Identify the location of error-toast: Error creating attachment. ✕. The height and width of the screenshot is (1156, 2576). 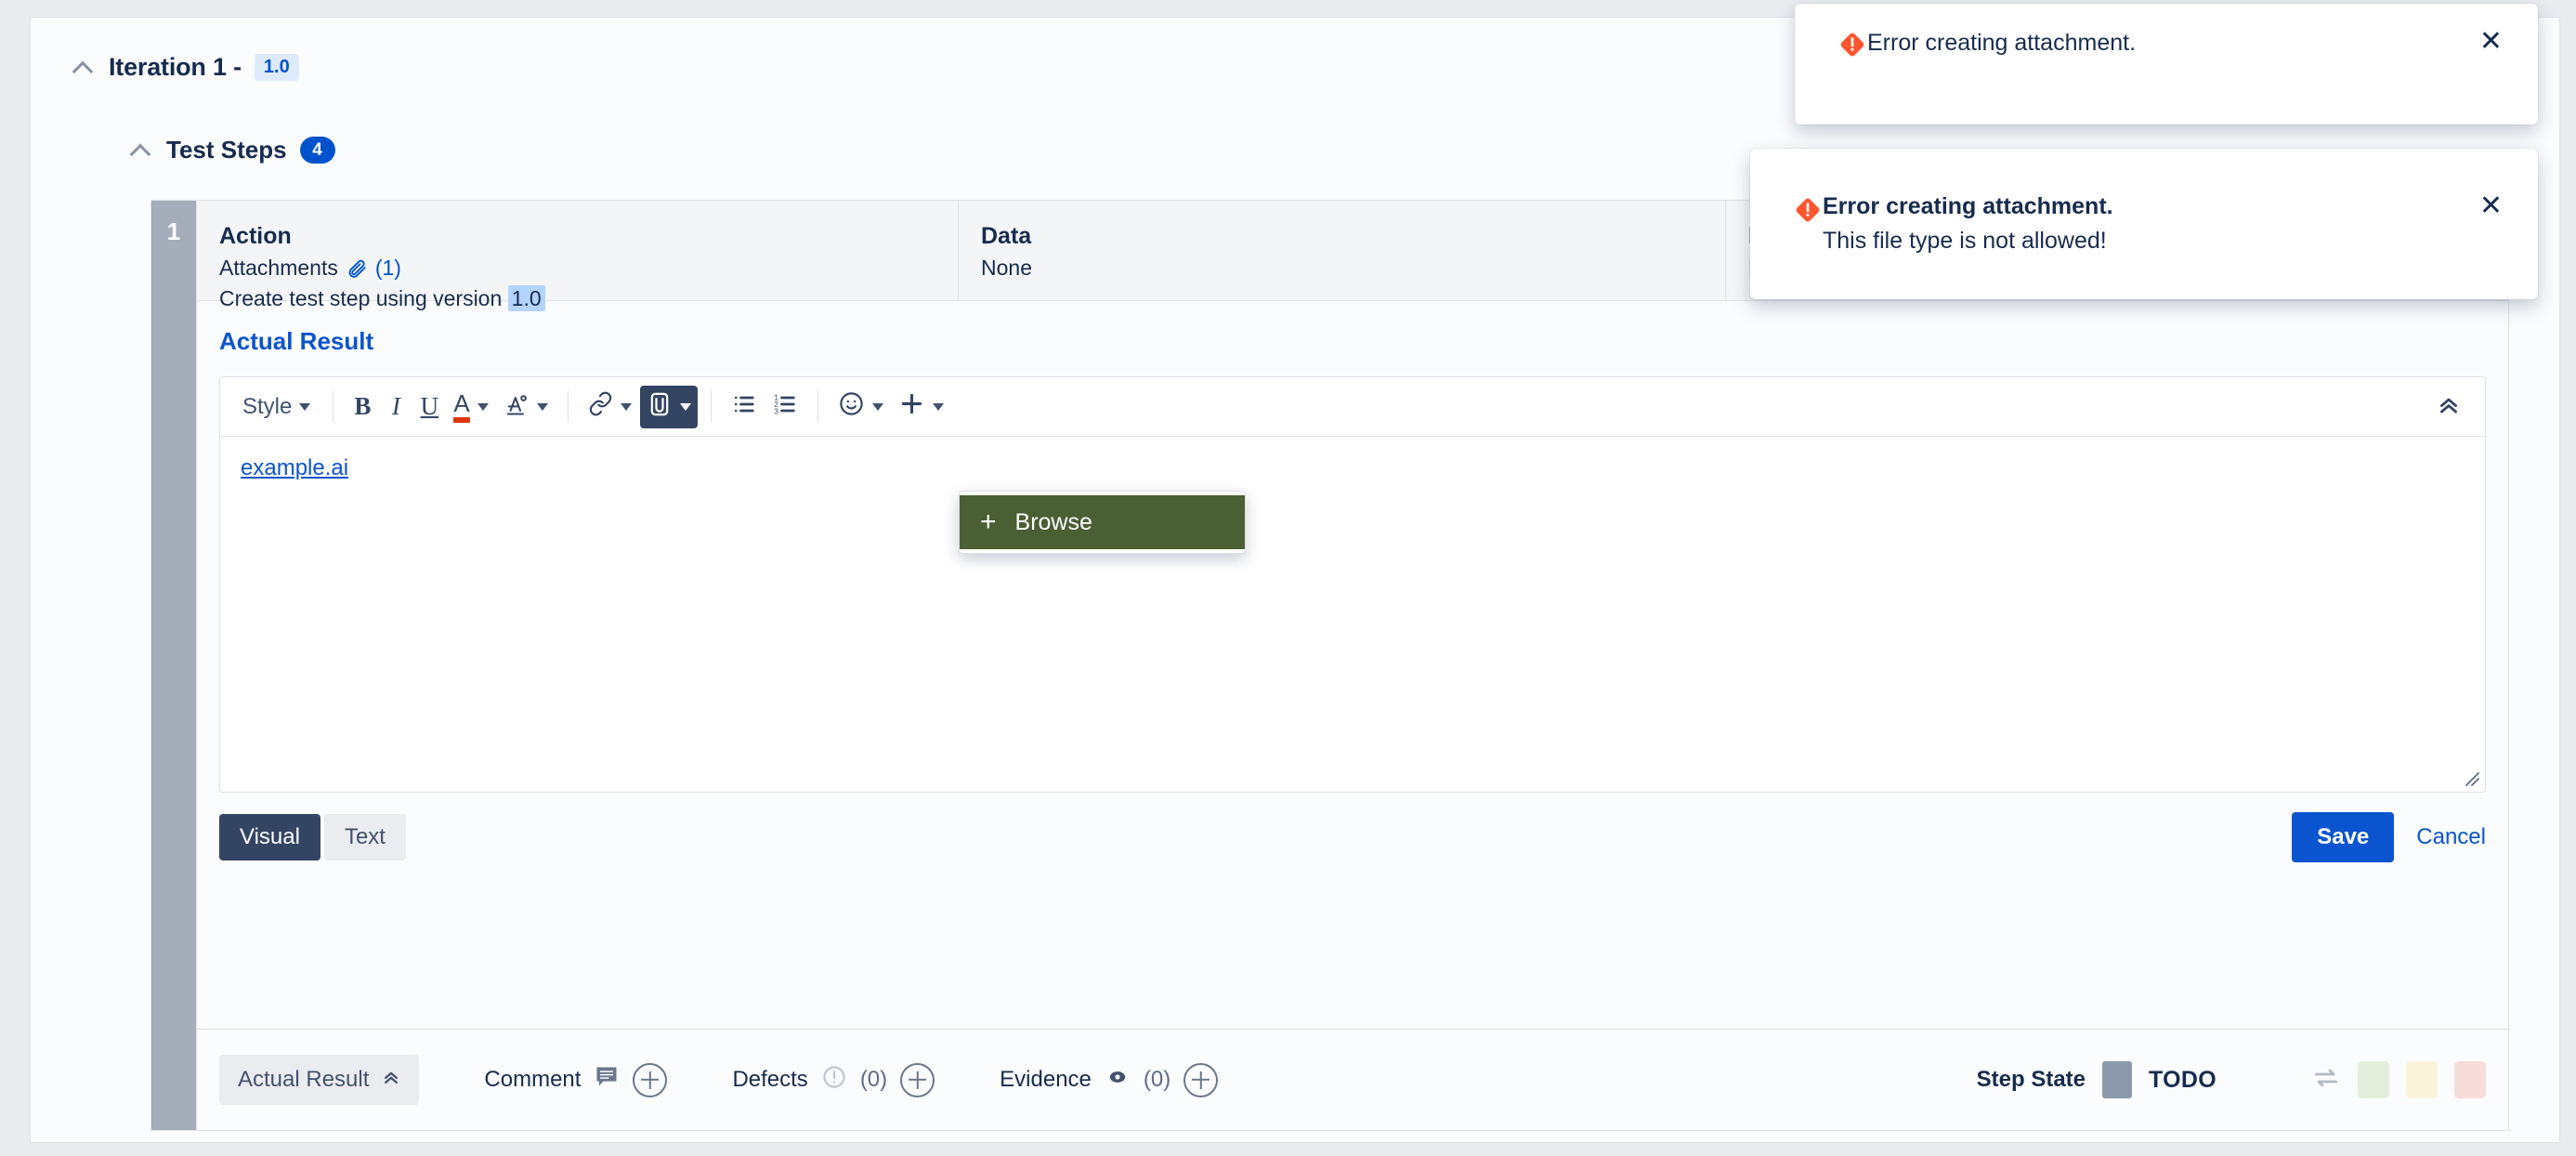
(2166, 64).